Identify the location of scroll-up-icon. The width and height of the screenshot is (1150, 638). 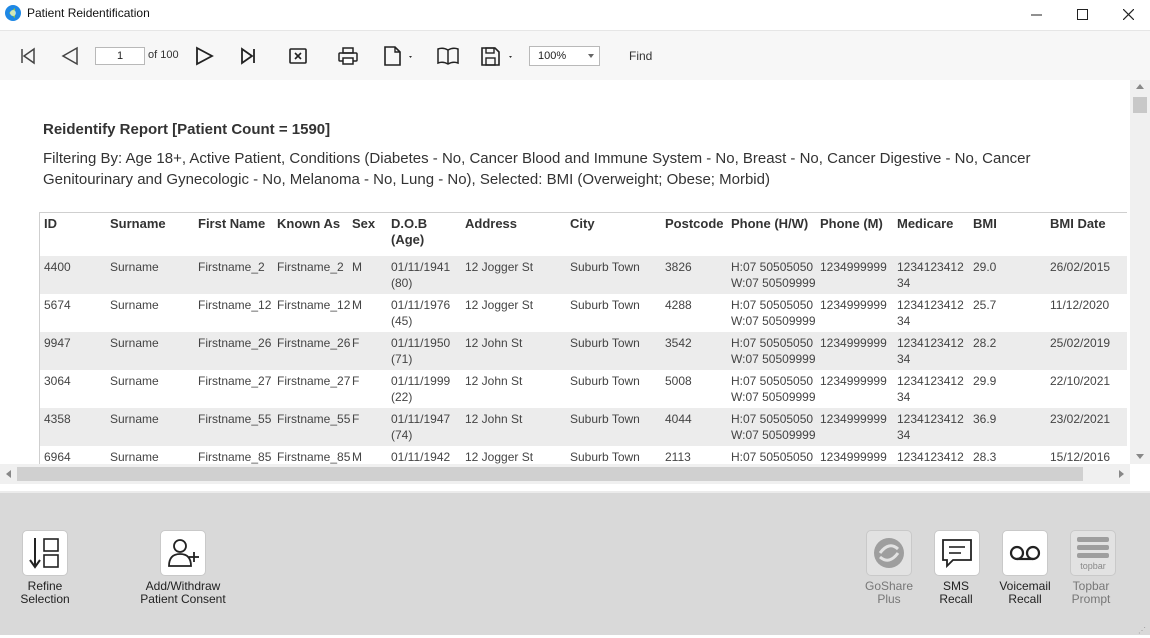
(1140, 87).